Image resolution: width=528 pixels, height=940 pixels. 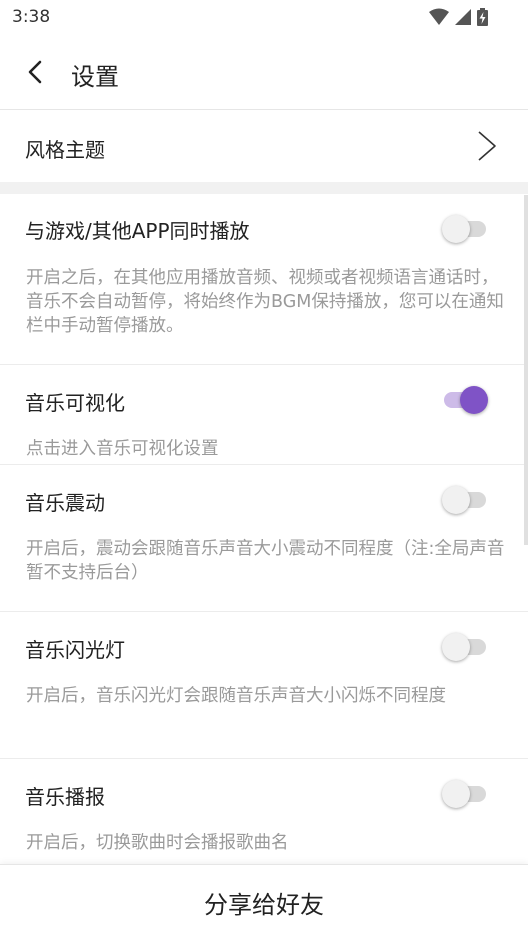 What do you see at coordinates (264, 73) in the screenshot?
I see `app-bar: 设置` at bounding box center [264, 73].